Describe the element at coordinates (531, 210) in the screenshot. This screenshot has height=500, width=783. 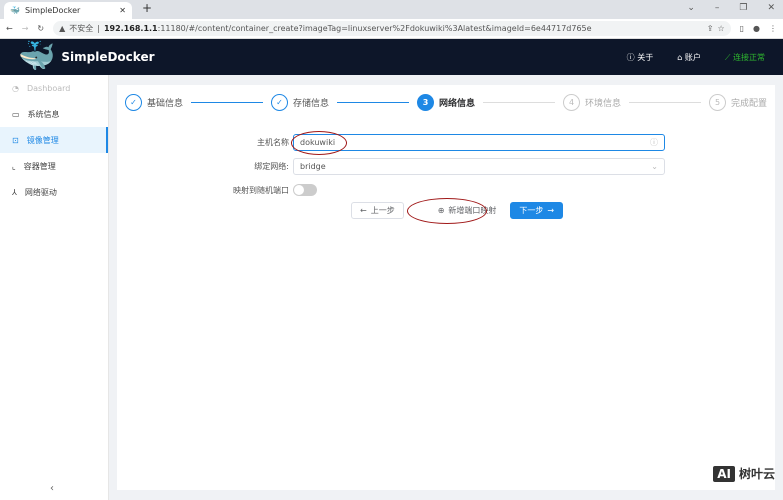
I see `next-label: 下一步` at that location.